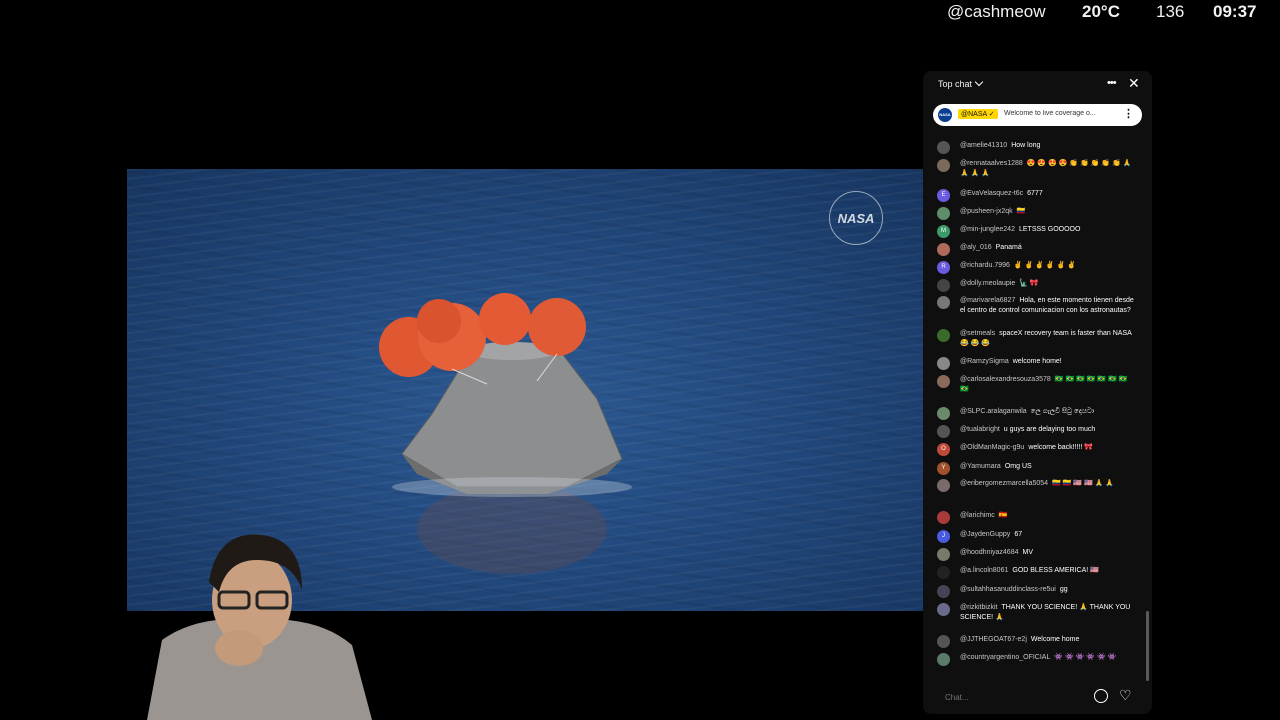  I want to click on chat-message: @JJTHEGOAT67-e2j Welcome home, so click(1037, 641).